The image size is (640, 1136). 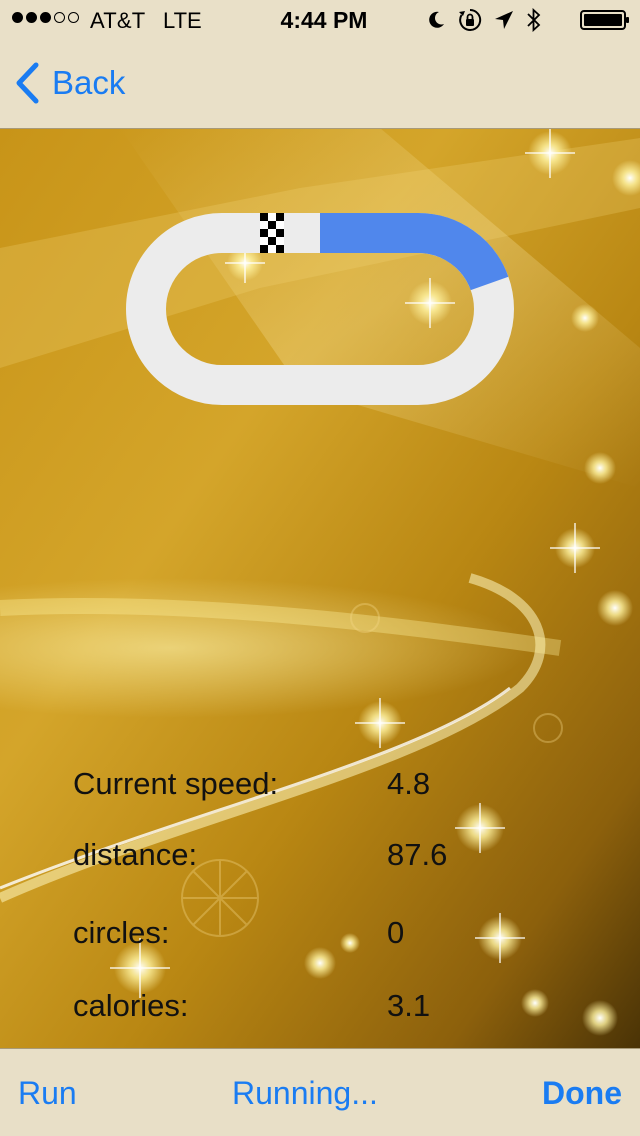 What do you see at coordinates (47, 1093) in the screenshot?
I see `run-button: Run` at bounding box center [47, 1093].